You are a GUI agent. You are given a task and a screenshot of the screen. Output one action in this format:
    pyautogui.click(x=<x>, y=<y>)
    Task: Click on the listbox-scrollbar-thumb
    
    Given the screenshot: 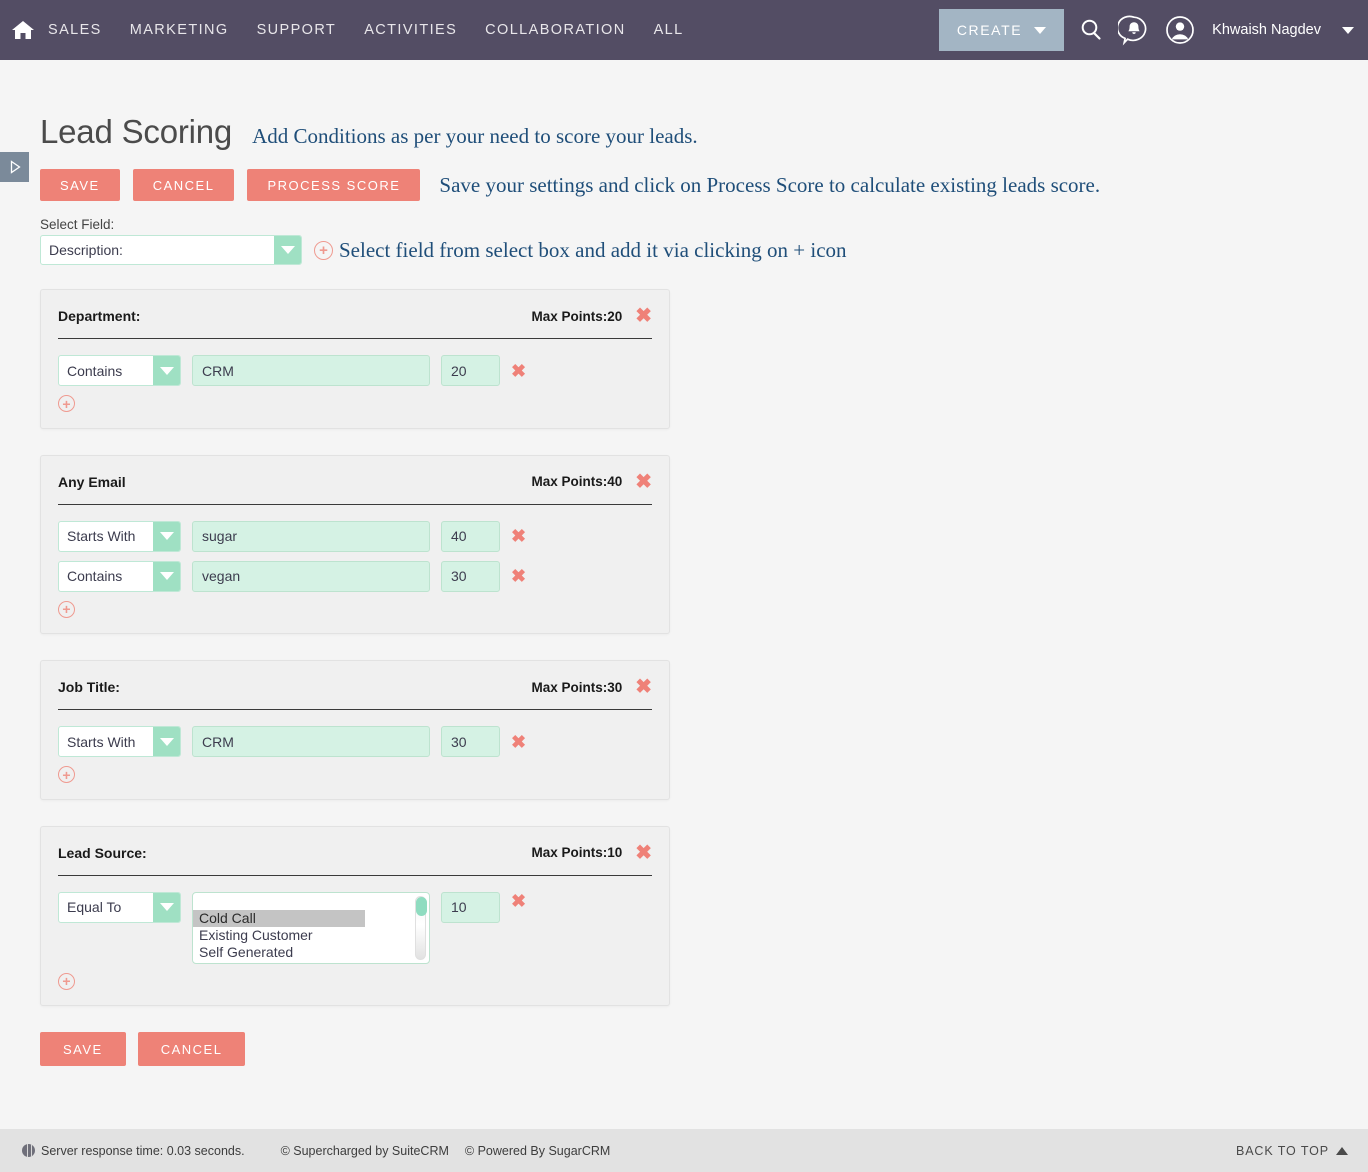 What is the action you would take?
    pyautogui.click(x=421, y=906)
    